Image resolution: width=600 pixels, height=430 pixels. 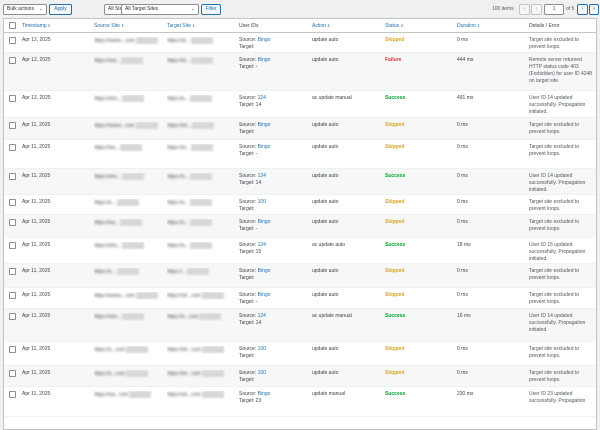 I want to click on select-all-checkbox, so click(x=12, y=25).